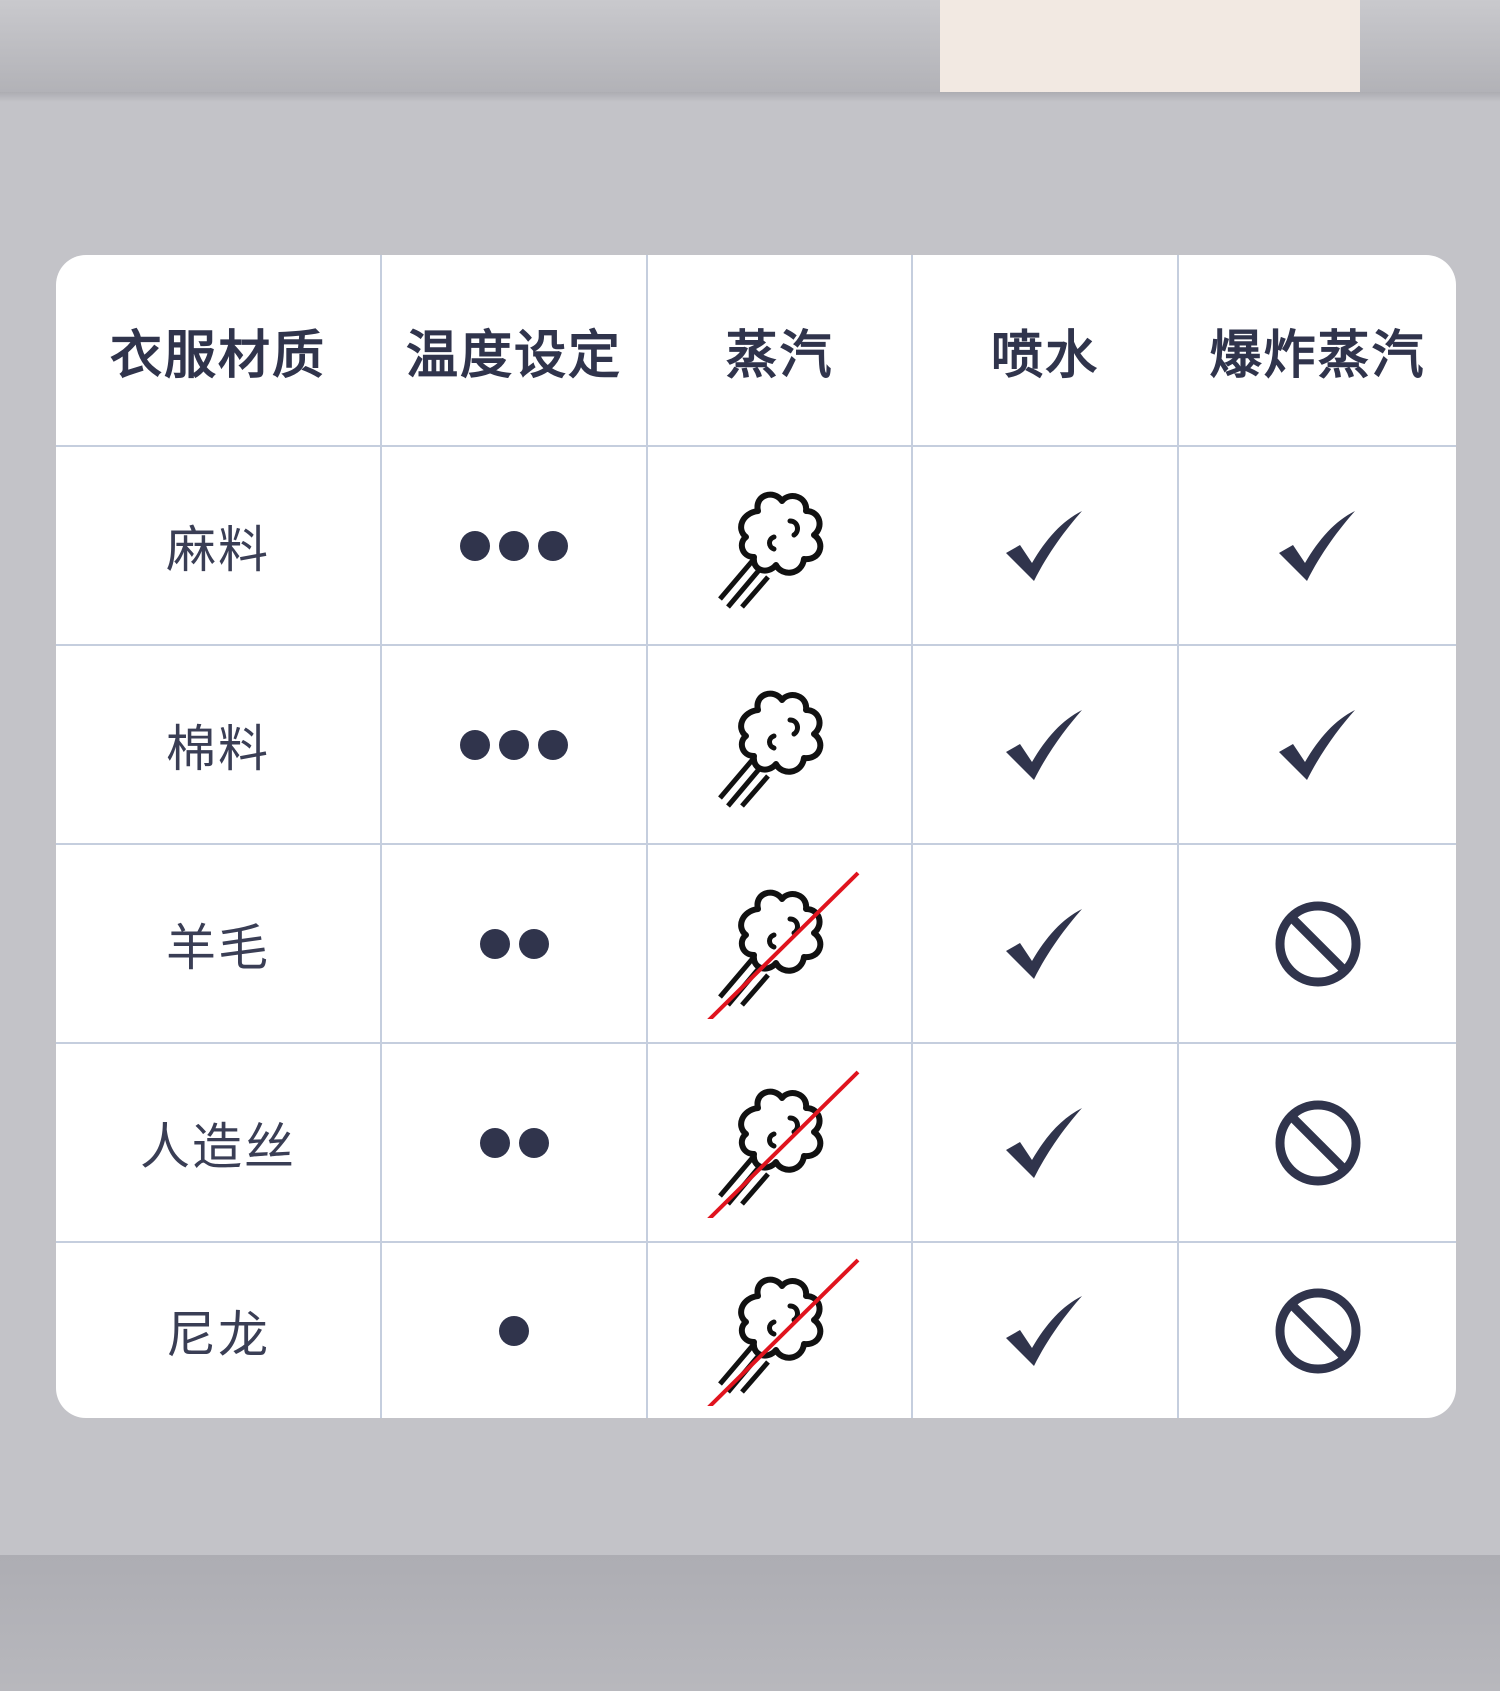 The width and height of the screenshot is (1500, 1691). What do you see at coordinates (1046, 351) in the screenshot?
I see `header-spray: 喷水` at bounding box center [1046, 351].